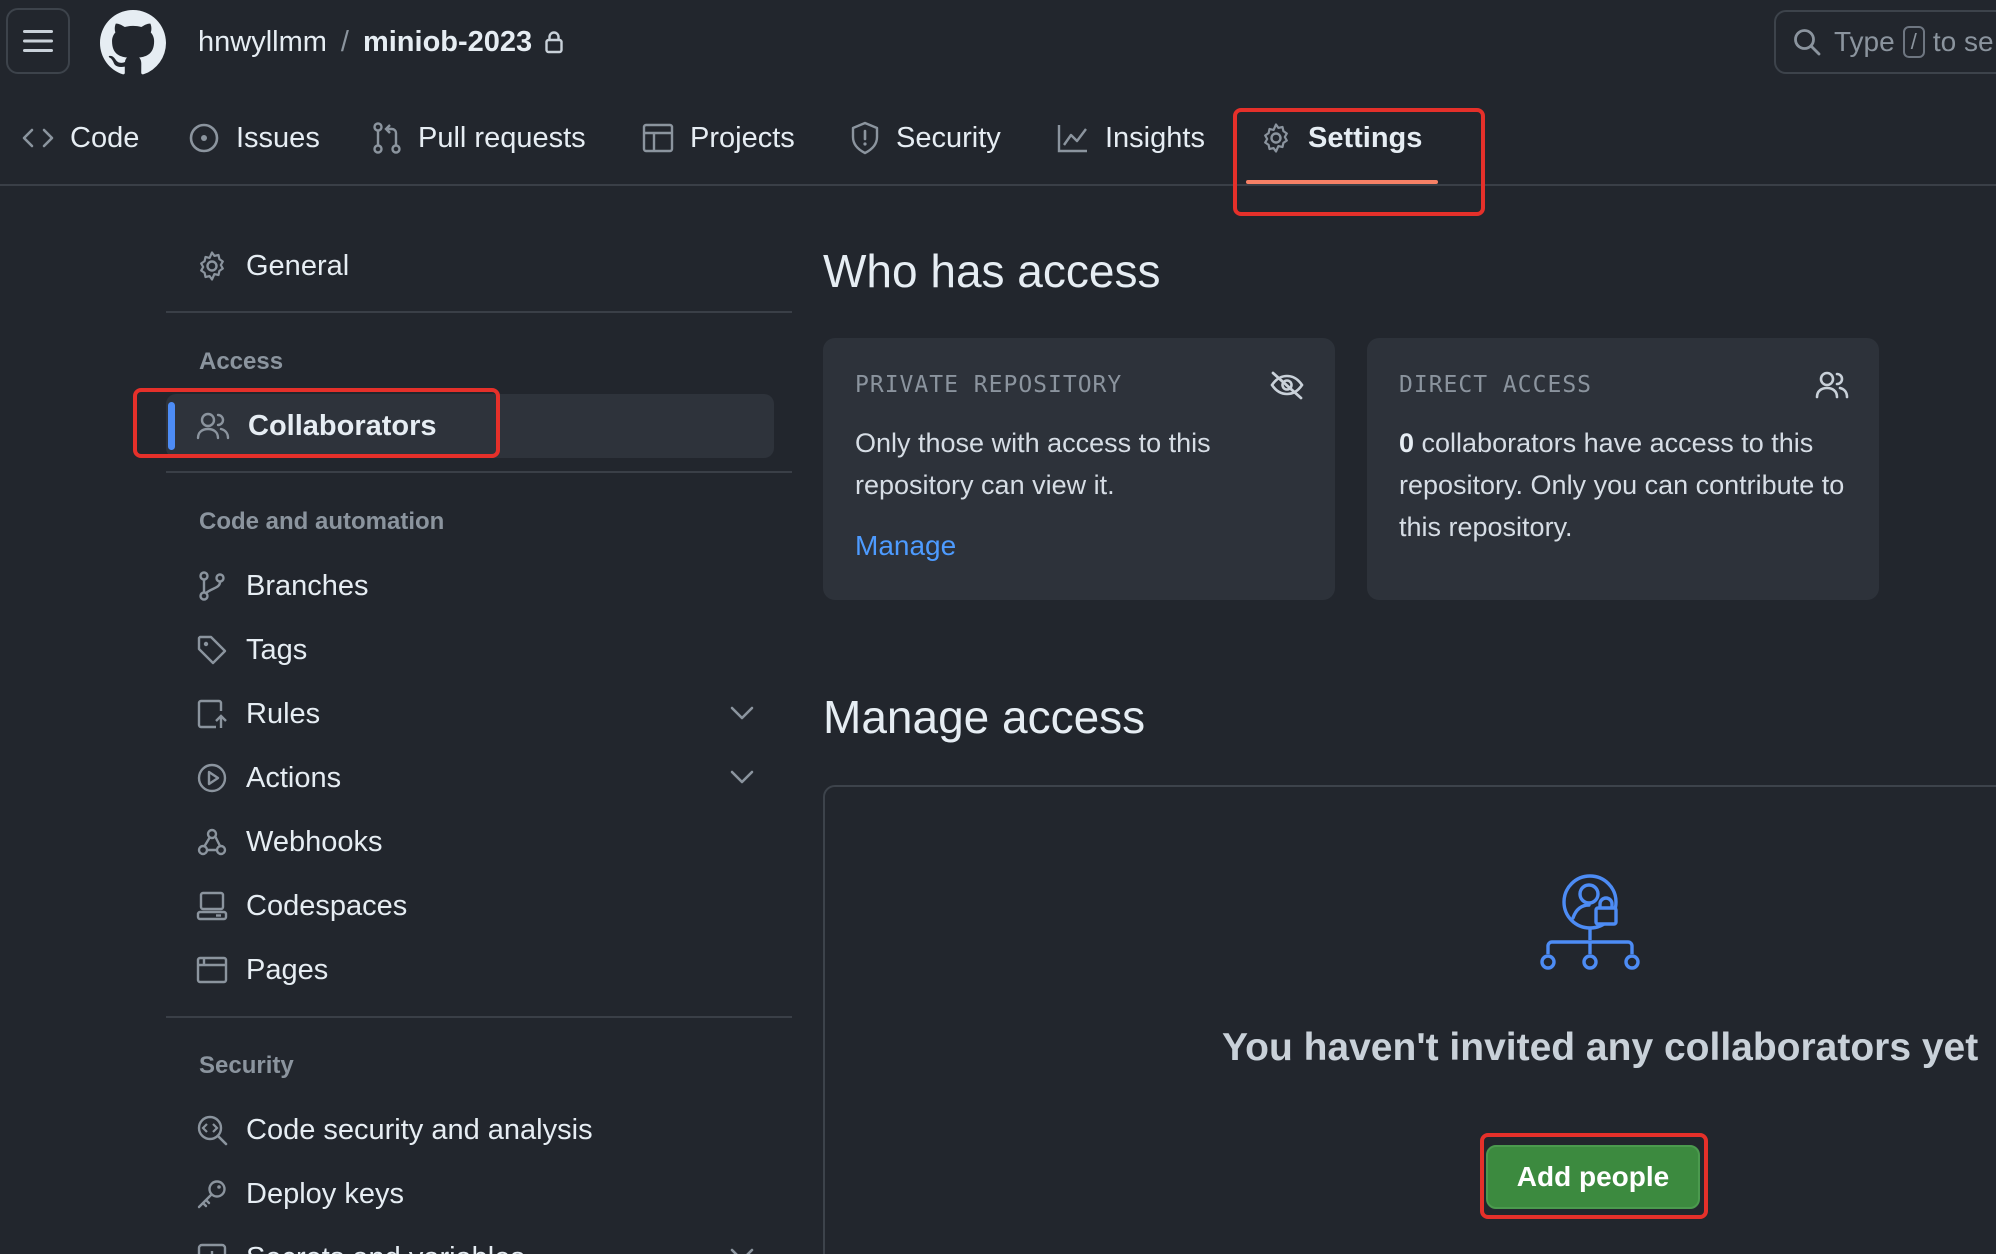 This screenshot has width=1996, height=1254. I want to click on breadcrumb: hnwyllmm / miniob-2023, so click(381, 42).